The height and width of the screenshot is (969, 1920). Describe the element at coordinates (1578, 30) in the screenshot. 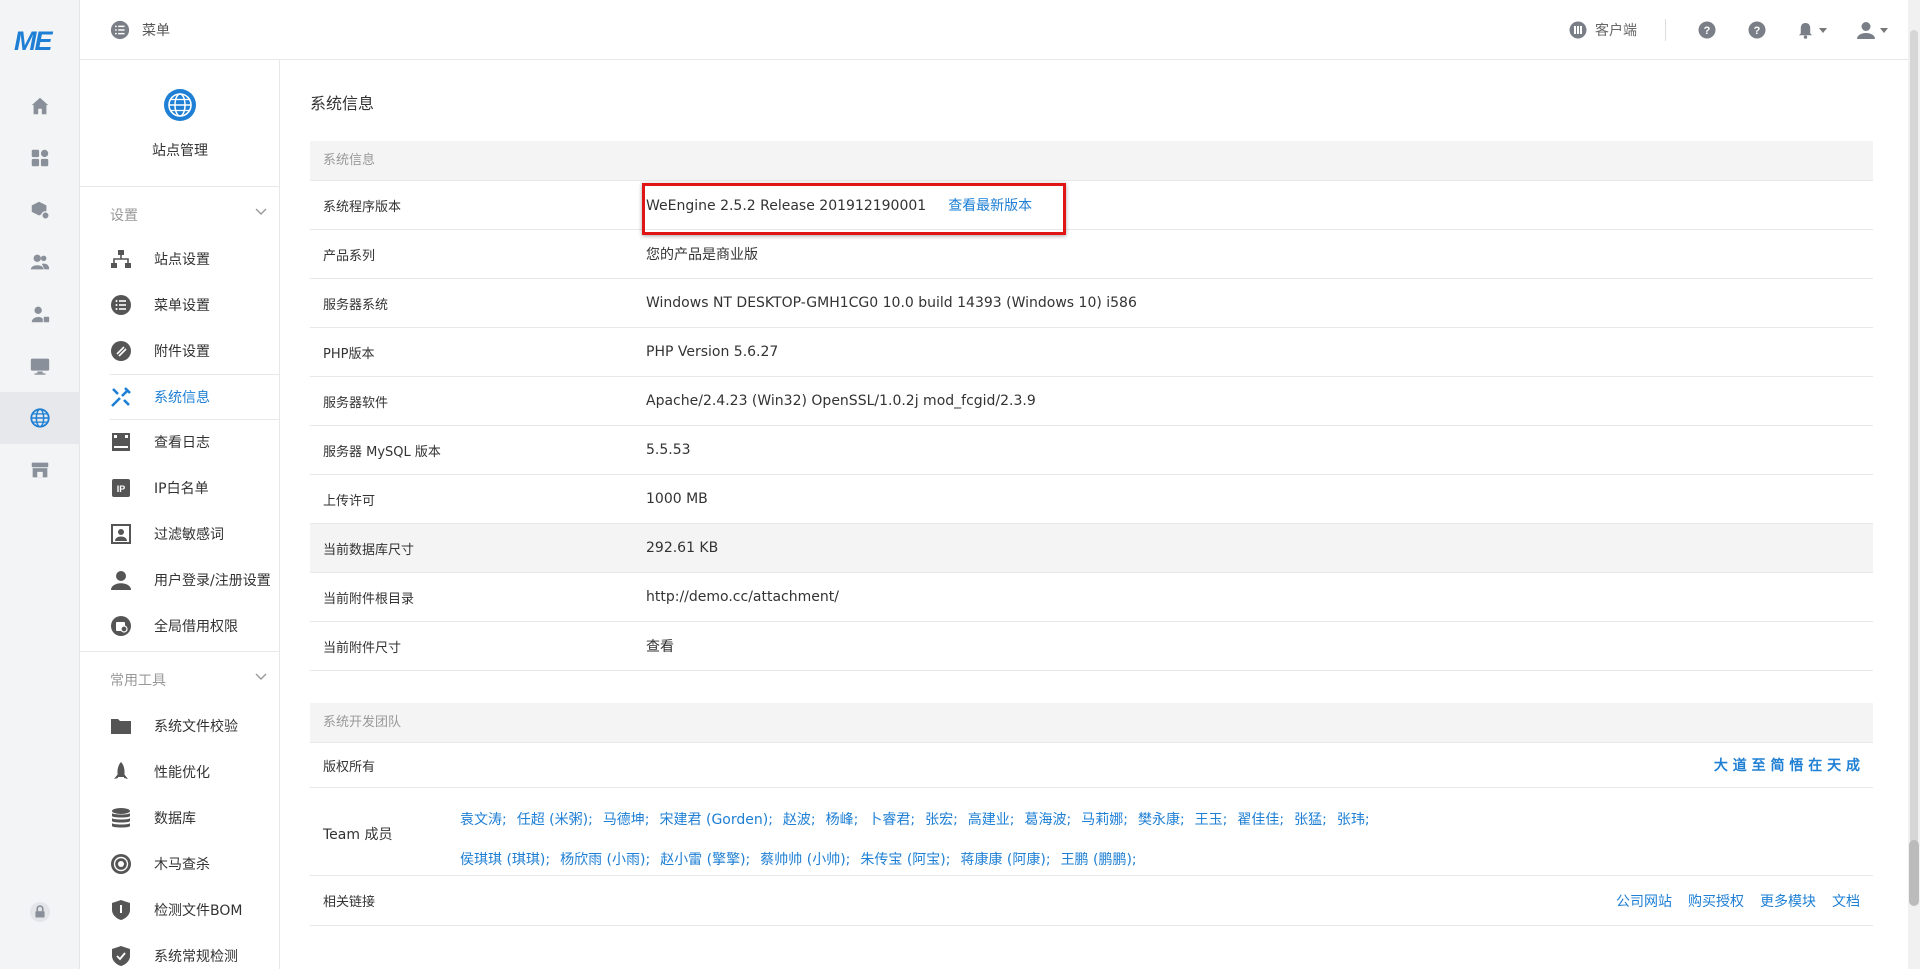

I see `client-icon` at that location.